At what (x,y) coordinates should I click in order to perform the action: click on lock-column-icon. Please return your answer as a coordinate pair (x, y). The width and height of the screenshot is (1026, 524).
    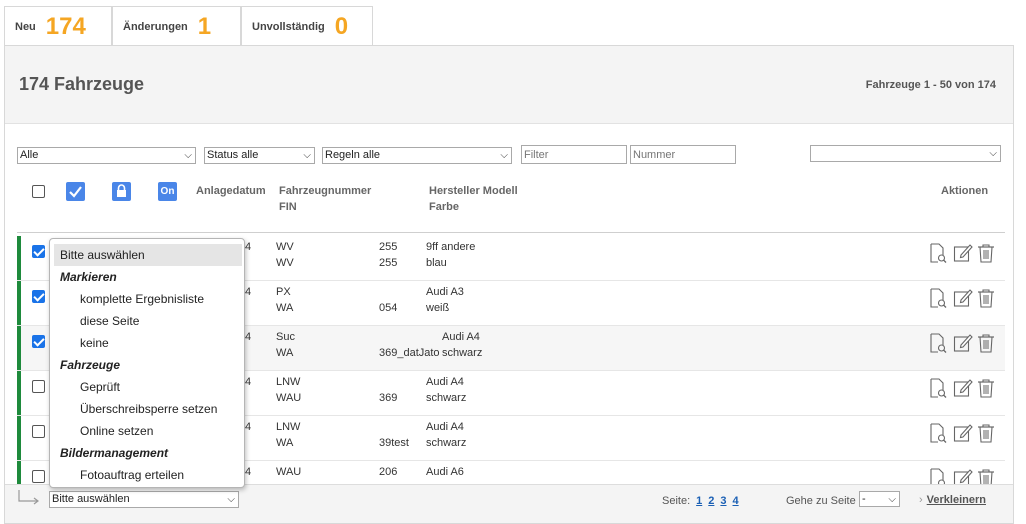
    Looking at the image, I should click on (121, 191).